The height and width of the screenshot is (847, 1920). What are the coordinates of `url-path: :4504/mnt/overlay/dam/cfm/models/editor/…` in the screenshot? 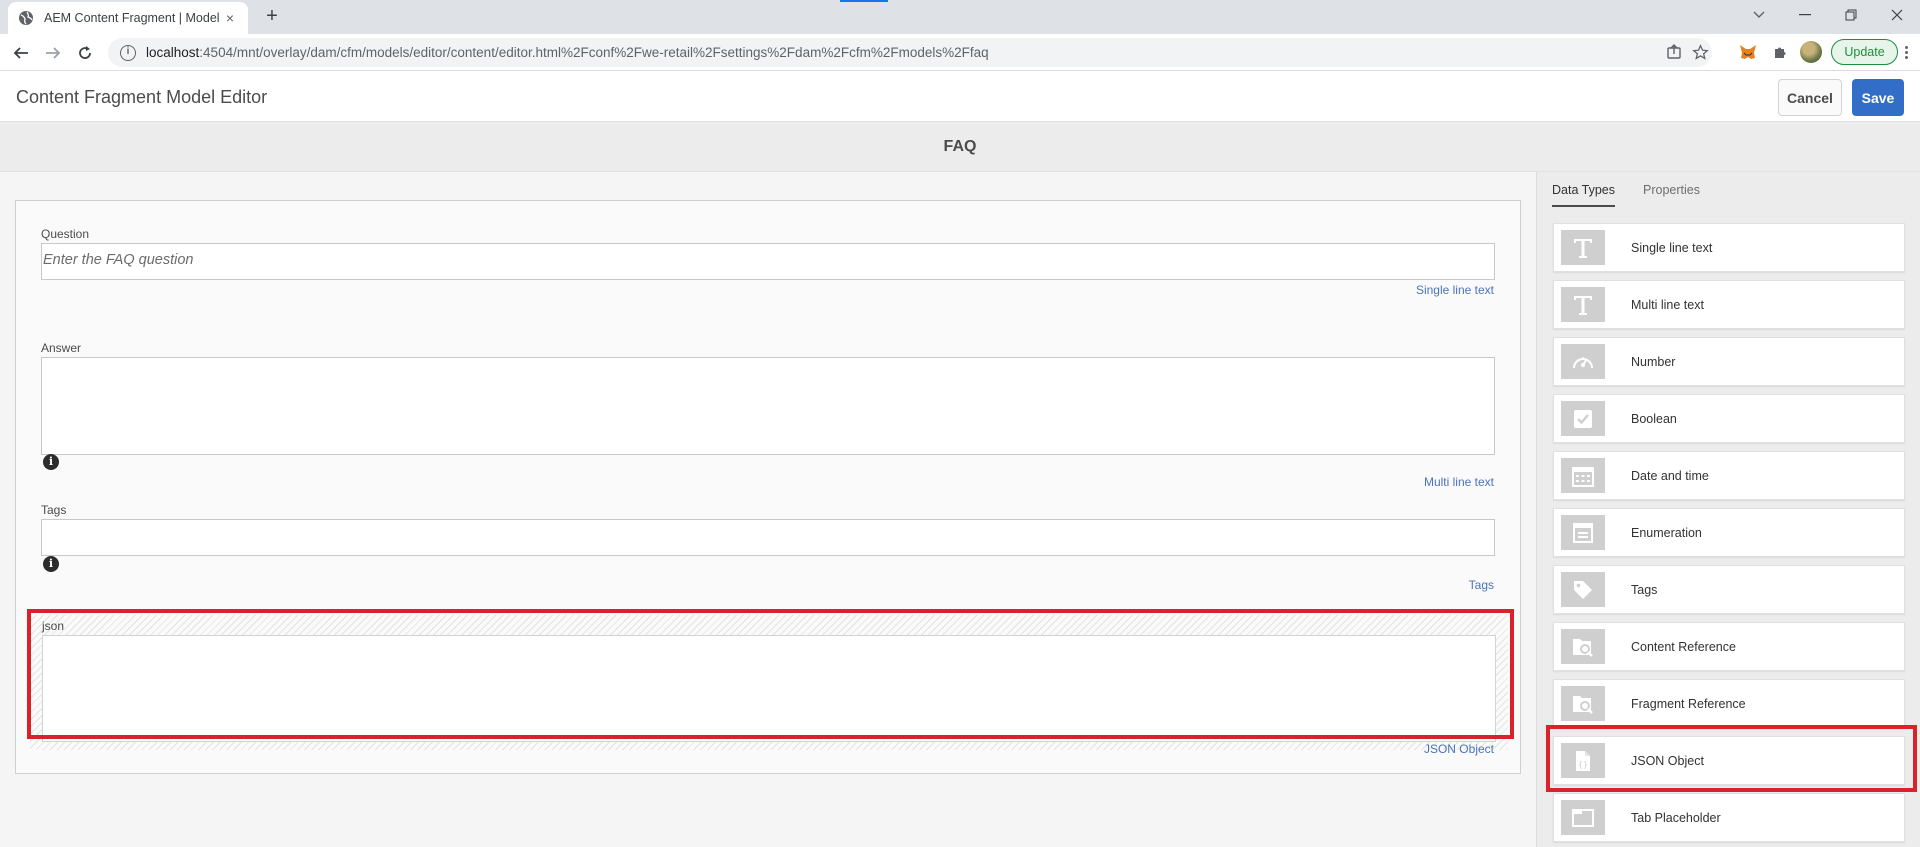 It's located at (594, 52).